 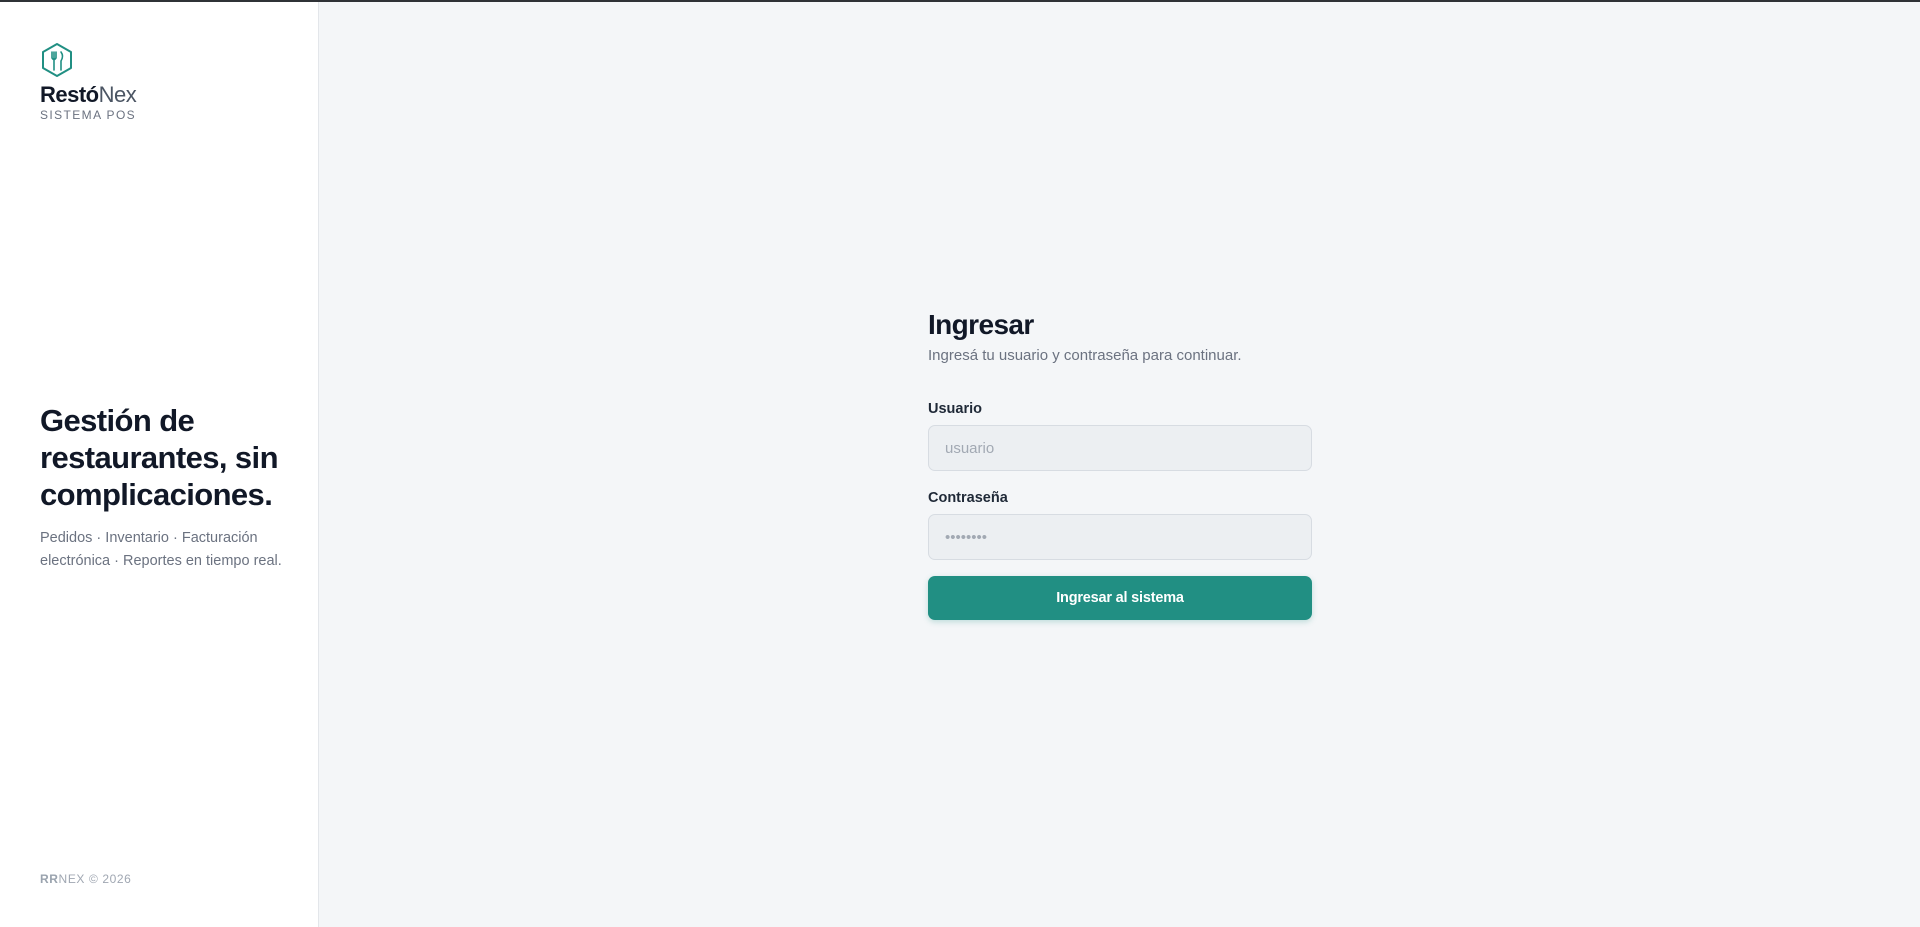 What do you see at coordinates (95, 879) in the screenshot?
I see `copyright-text: NEX © 2026` at bounding box center [95, 879].